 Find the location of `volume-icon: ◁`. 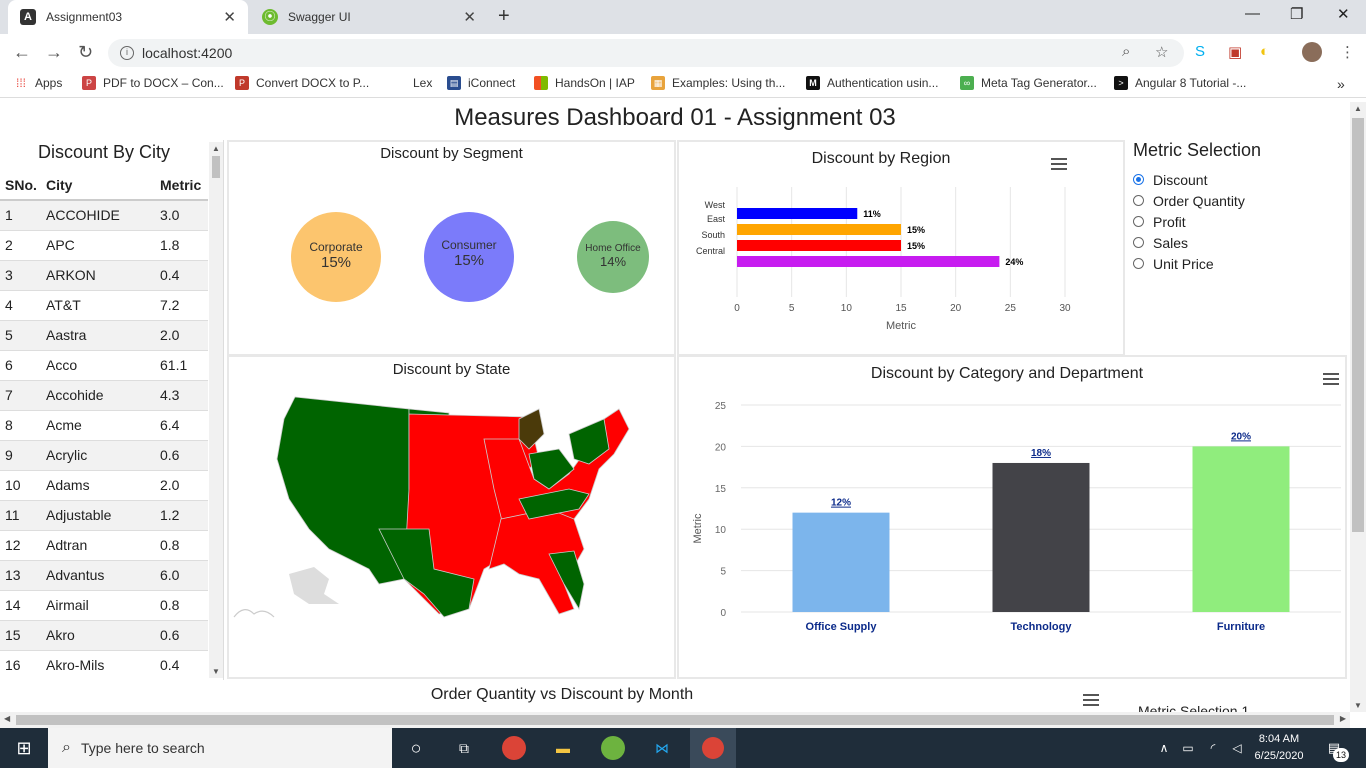

volume-icon: ◁ is located at coordinates (1237, 748).